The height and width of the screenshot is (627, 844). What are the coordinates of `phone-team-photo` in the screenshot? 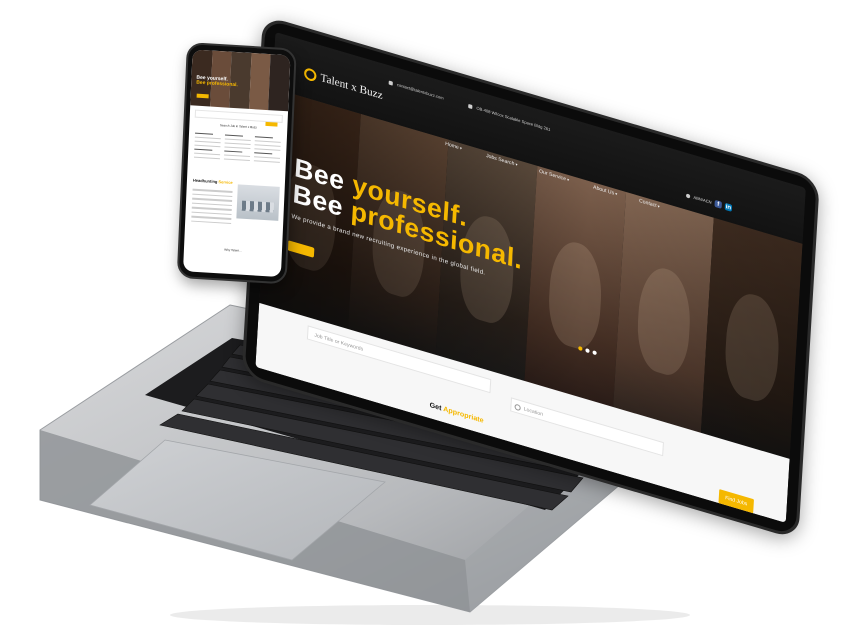 It's located at (258, 202).